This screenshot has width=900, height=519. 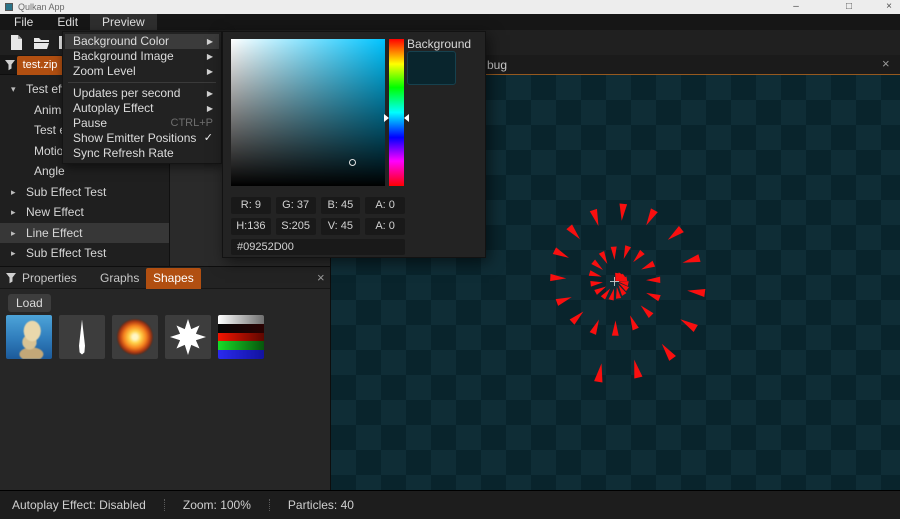 I want to click on hex-color-field: #09252D00, so click(x=318, y=247).